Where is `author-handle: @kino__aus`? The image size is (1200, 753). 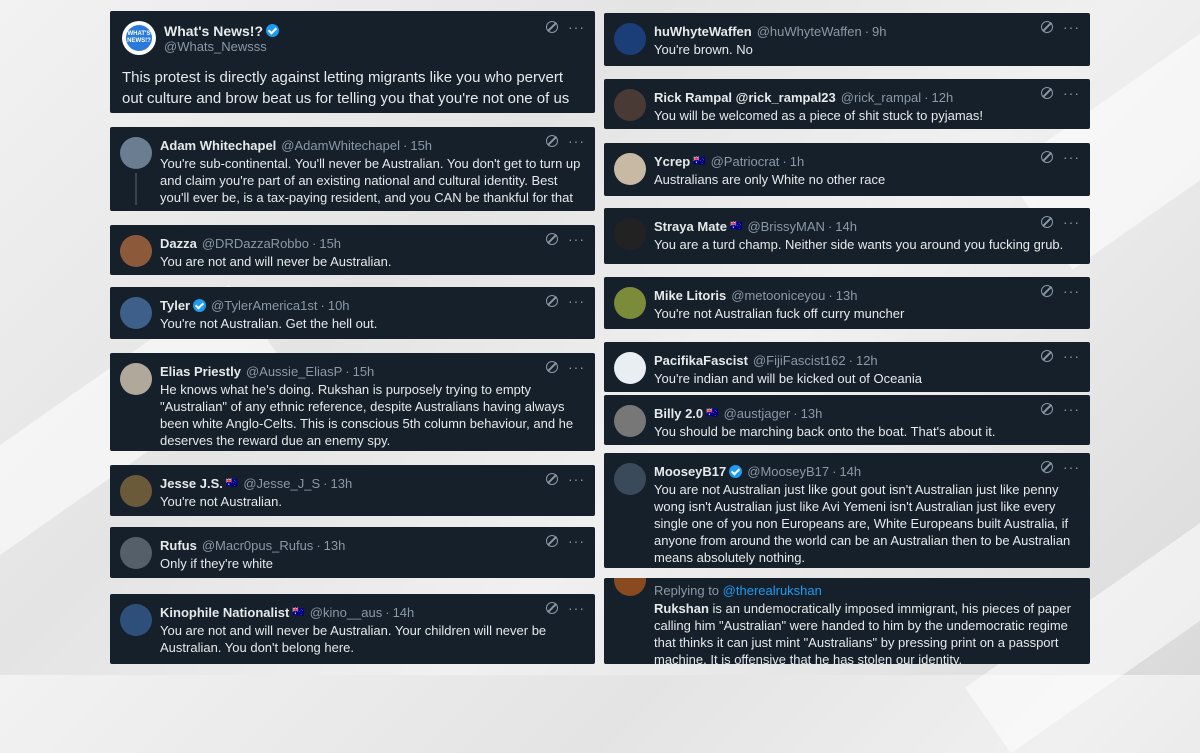 author-handle: @kino__aus is located at coordinates (346, 612).